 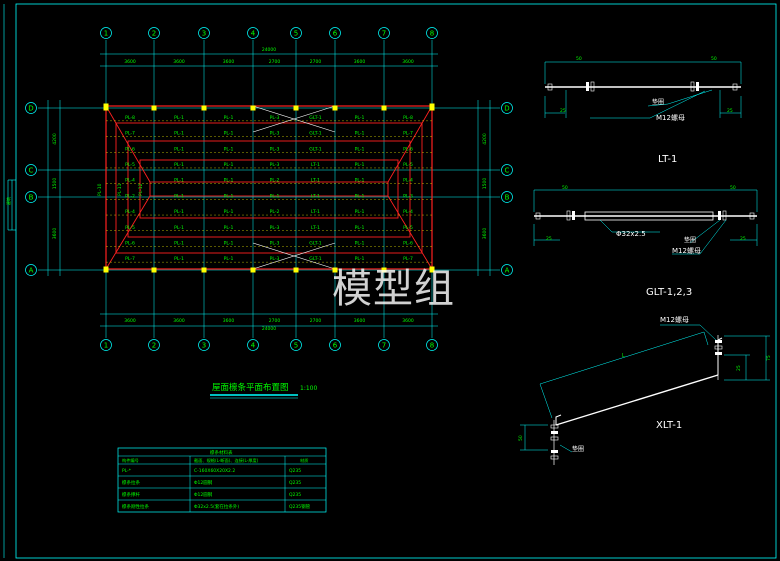 What do you see at coordinates (686, 250) in the screenshot?
I see `glt-nut-label: M12螺母` at bounding box center [686, 250].